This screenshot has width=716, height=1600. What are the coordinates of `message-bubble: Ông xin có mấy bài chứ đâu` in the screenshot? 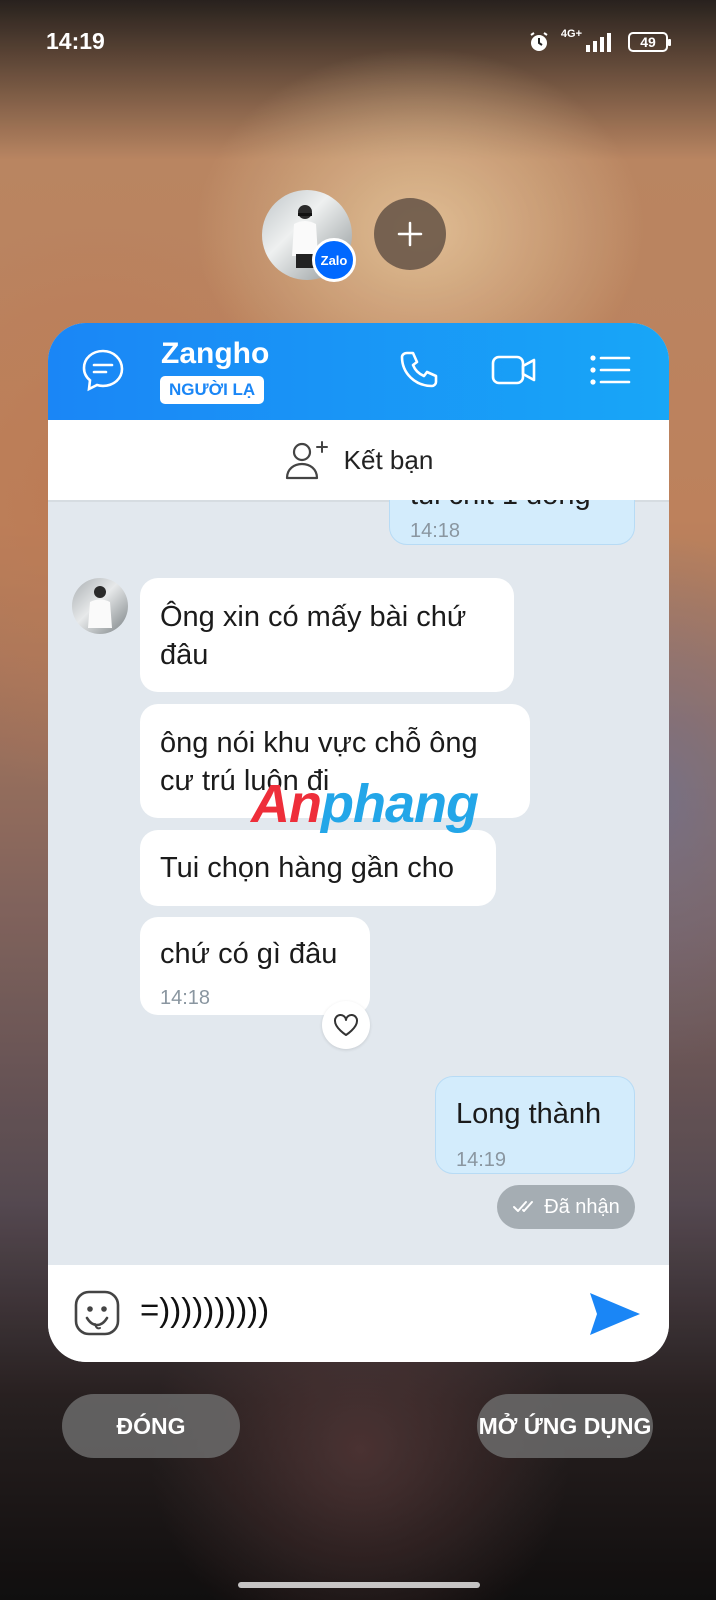 It's located at (327, 635).